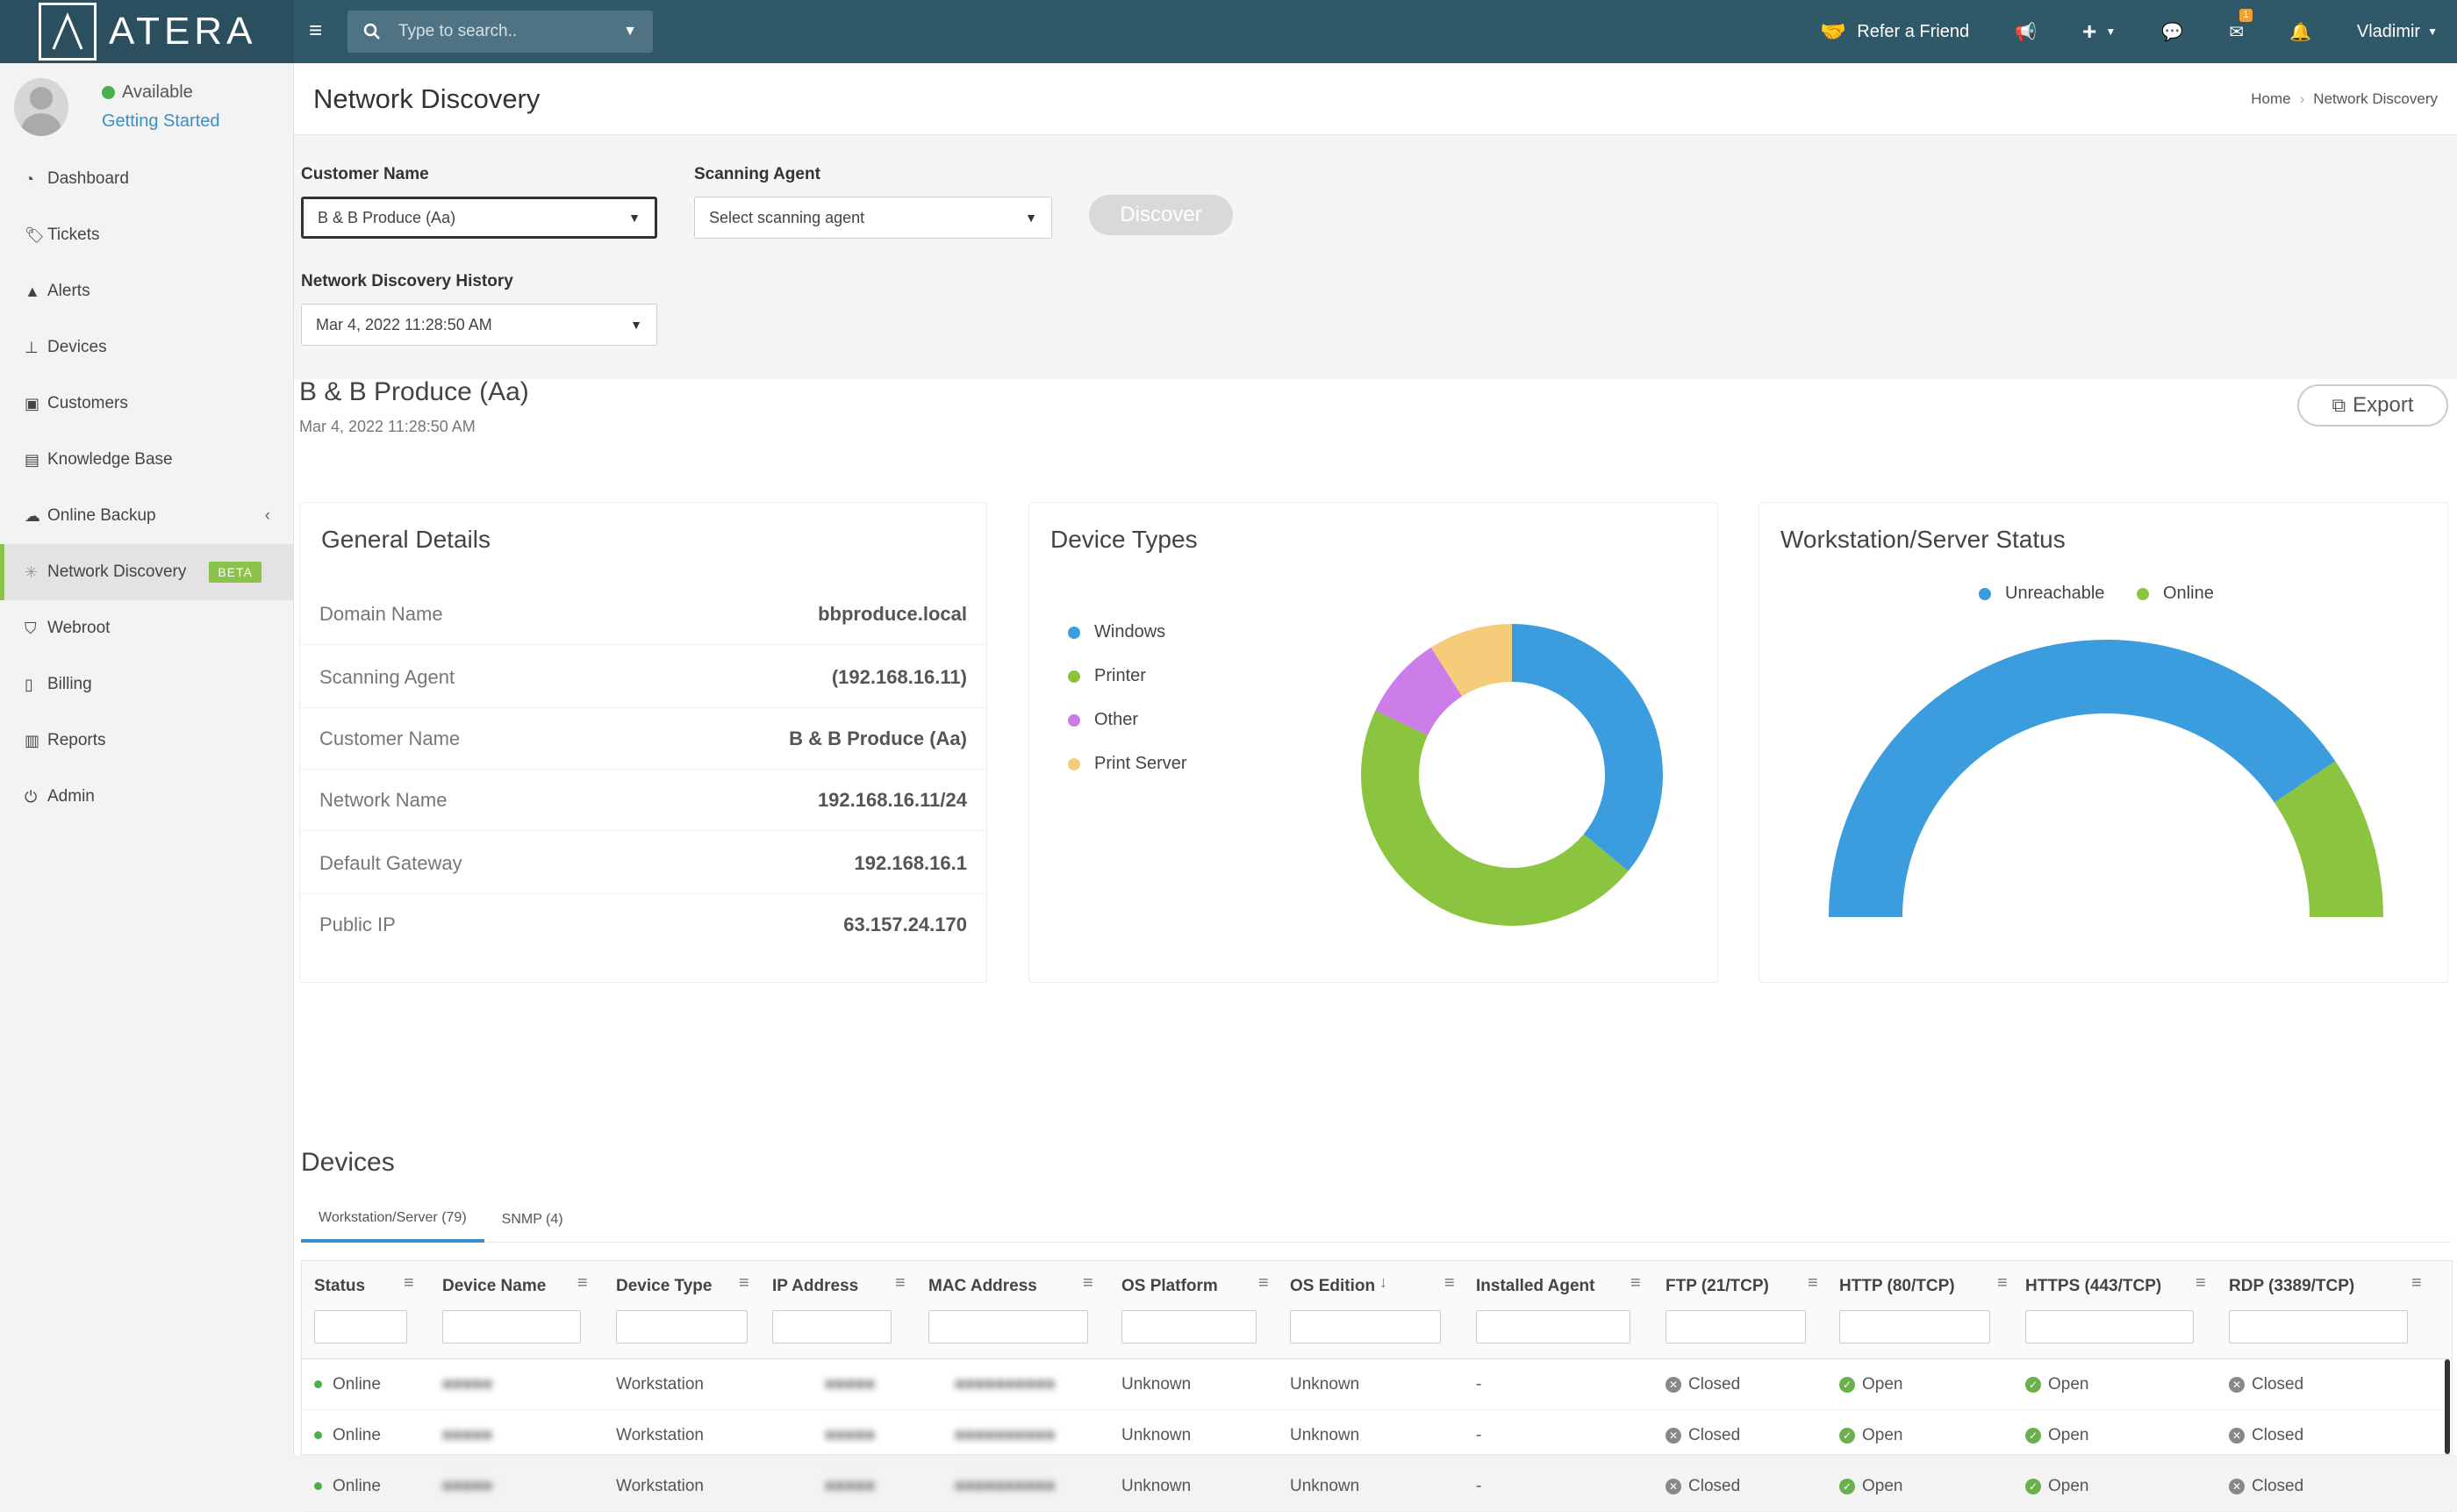 This screenshot has width=2457, height=1512. I want to click on search-box: ▼, so click(500, 32).